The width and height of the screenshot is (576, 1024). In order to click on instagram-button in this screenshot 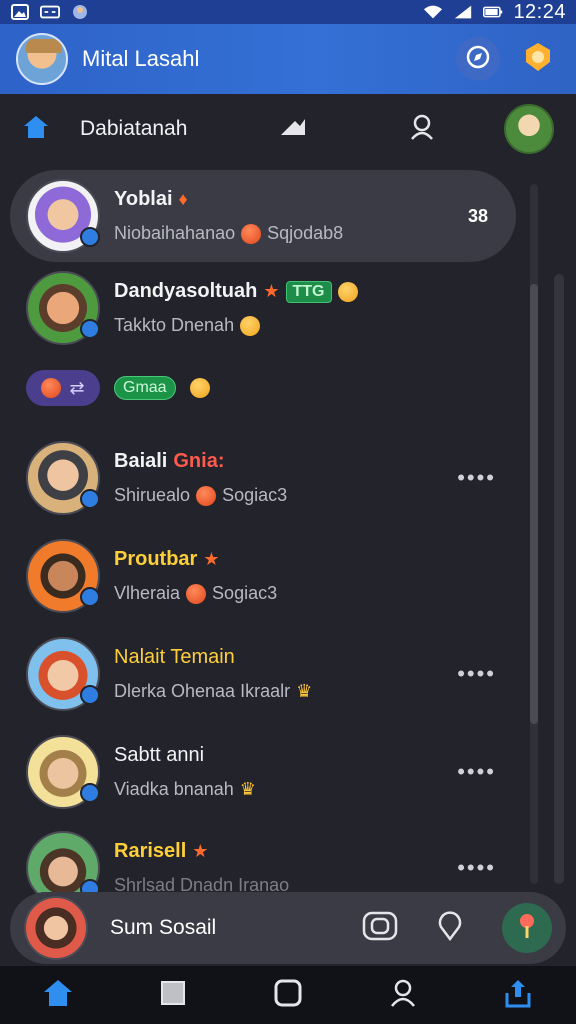, I will do `click(380, 928)`.